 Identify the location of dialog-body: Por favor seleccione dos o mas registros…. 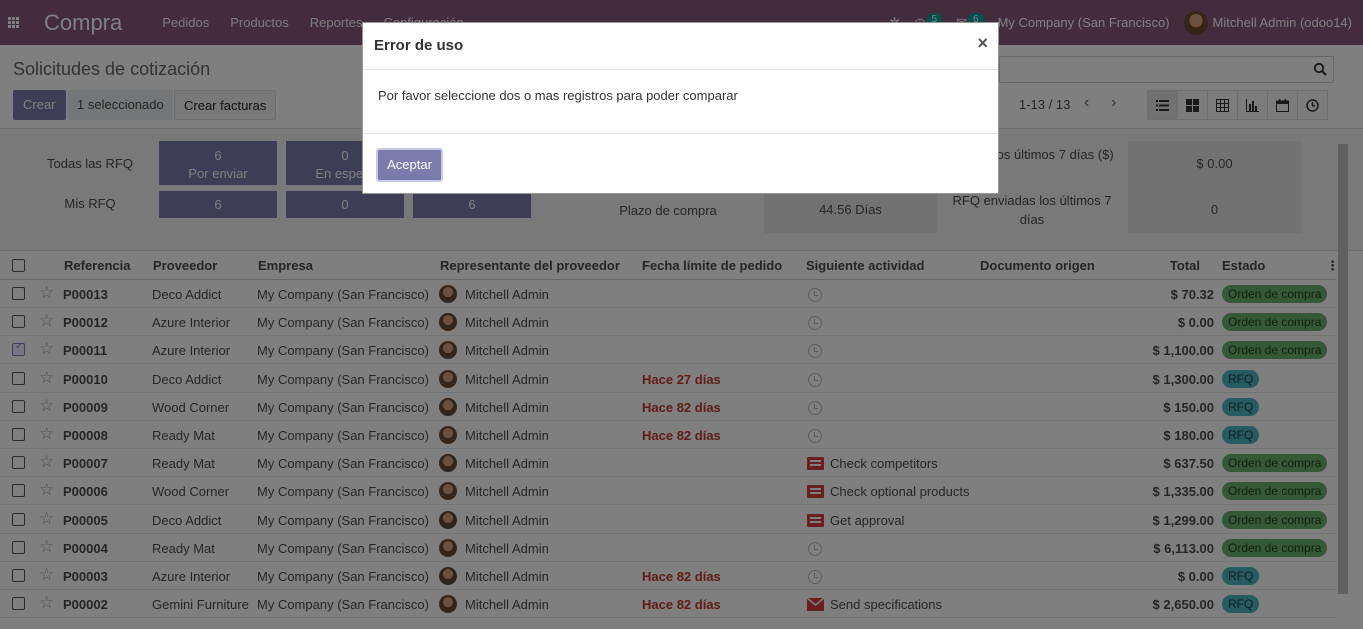
(680, 102).